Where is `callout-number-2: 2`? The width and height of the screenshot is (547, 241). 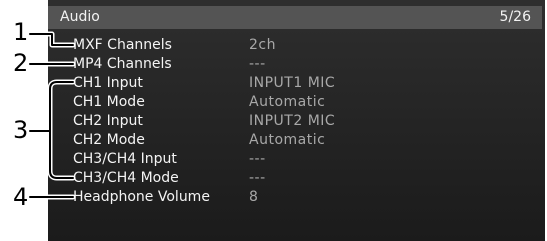 callout-number-2: 2 is located at coordinates (21, 63).